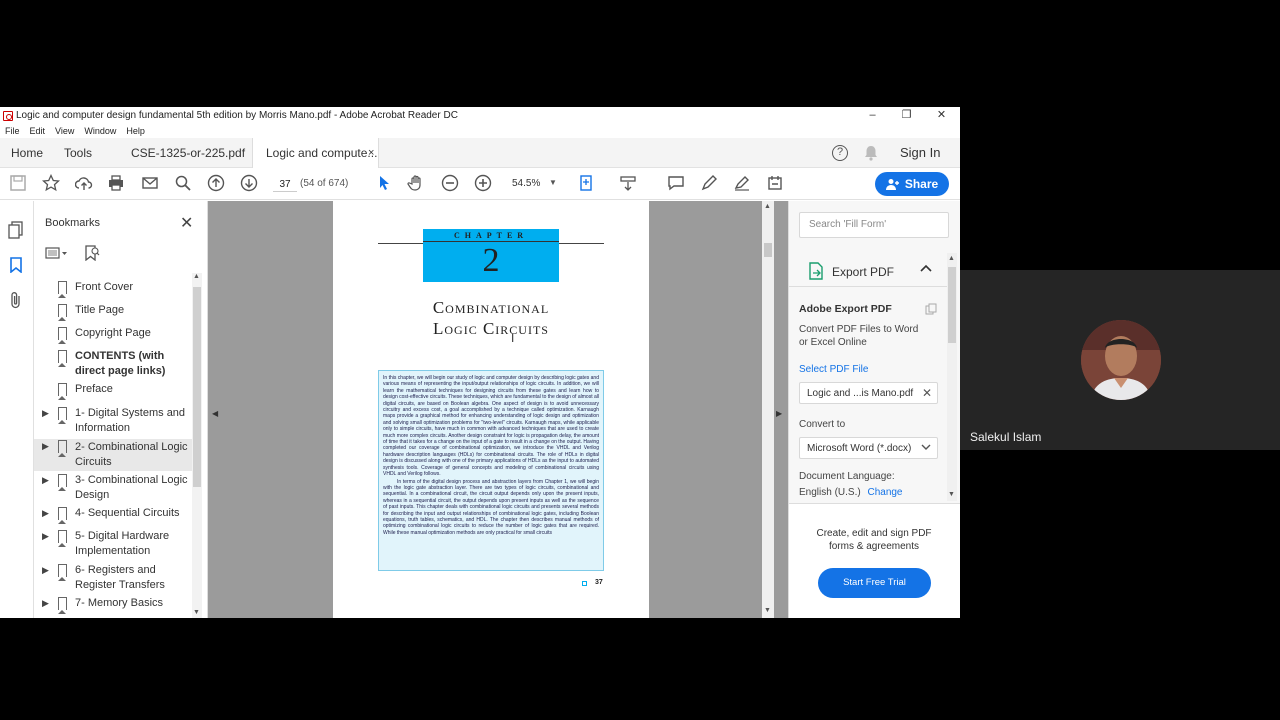 This screenshot has height=720, width=1280. I want to click on menu-window: Window, so click(100, 131).